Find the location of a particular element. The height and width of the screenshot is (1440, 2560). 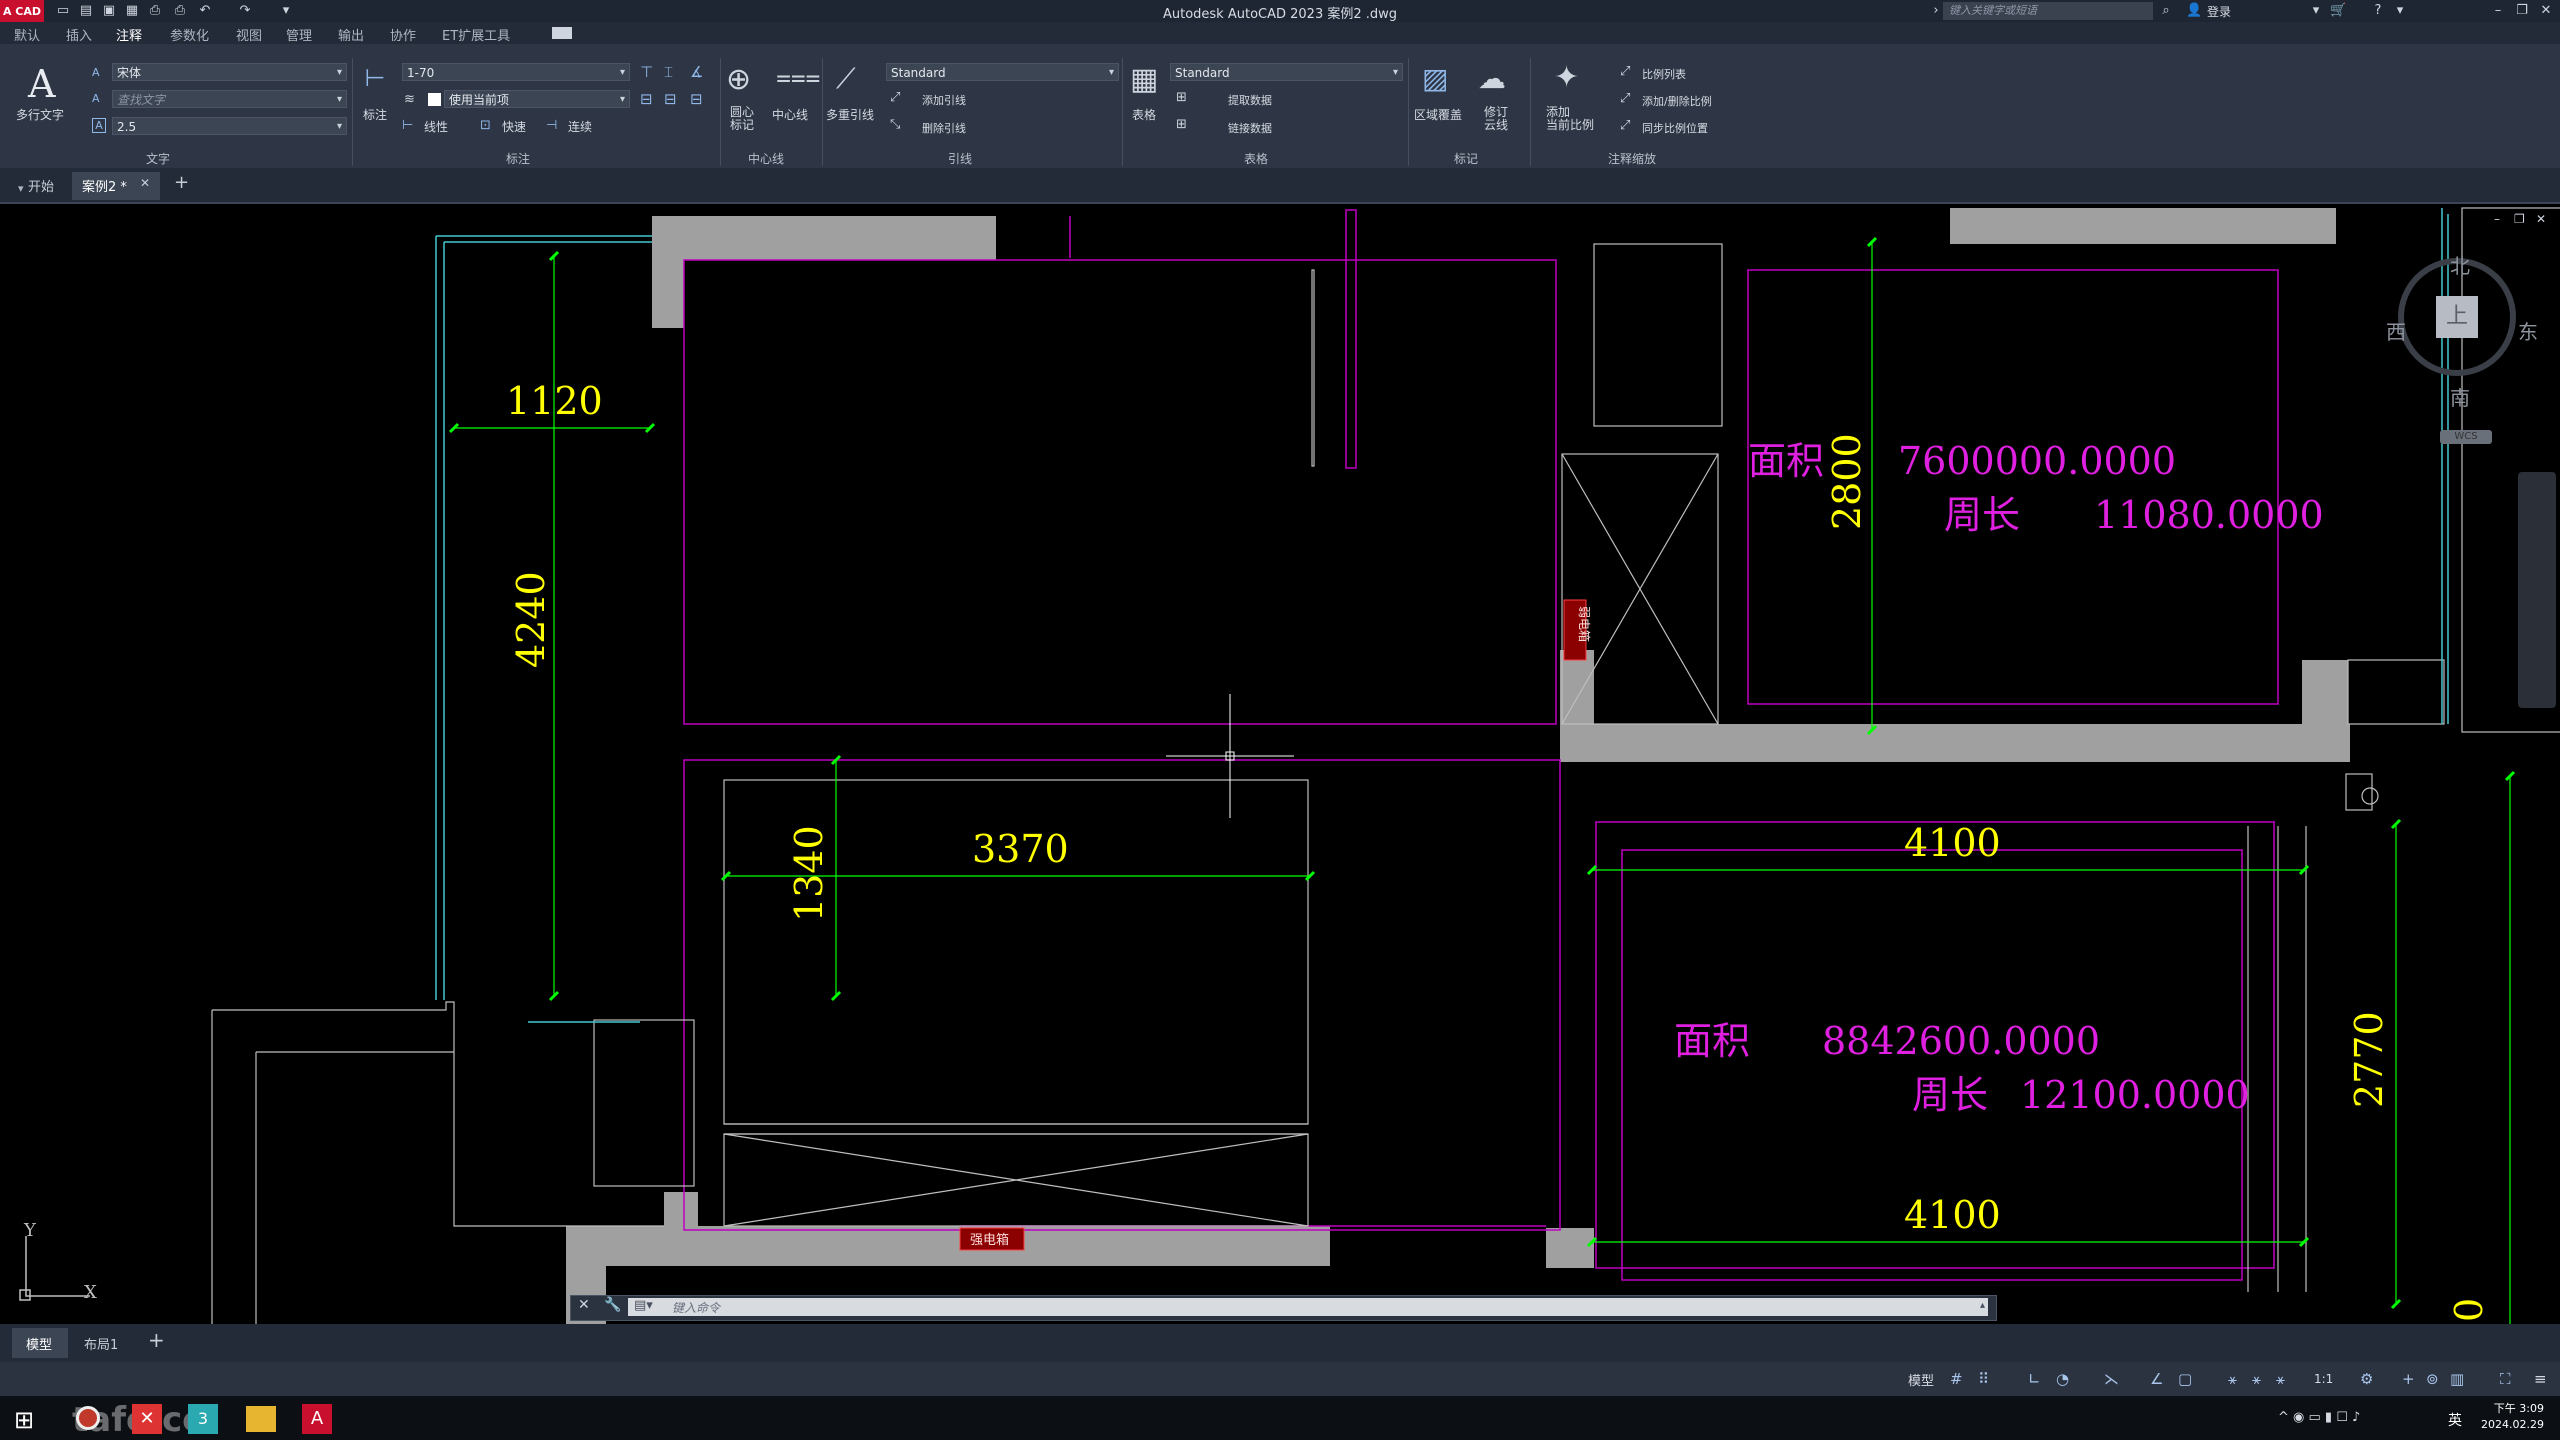

dim-tool-1-icon: ⊤ is located at coordinates (646, 72).